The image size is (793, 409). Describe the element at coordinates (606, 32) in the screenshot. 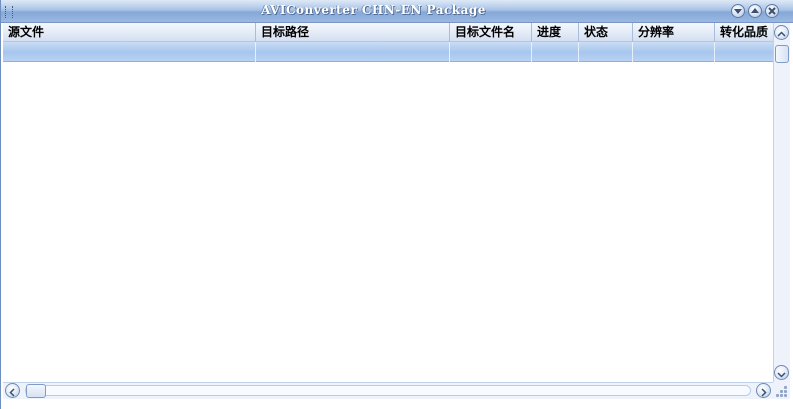

I see `column-header-status: 状态` at that location.